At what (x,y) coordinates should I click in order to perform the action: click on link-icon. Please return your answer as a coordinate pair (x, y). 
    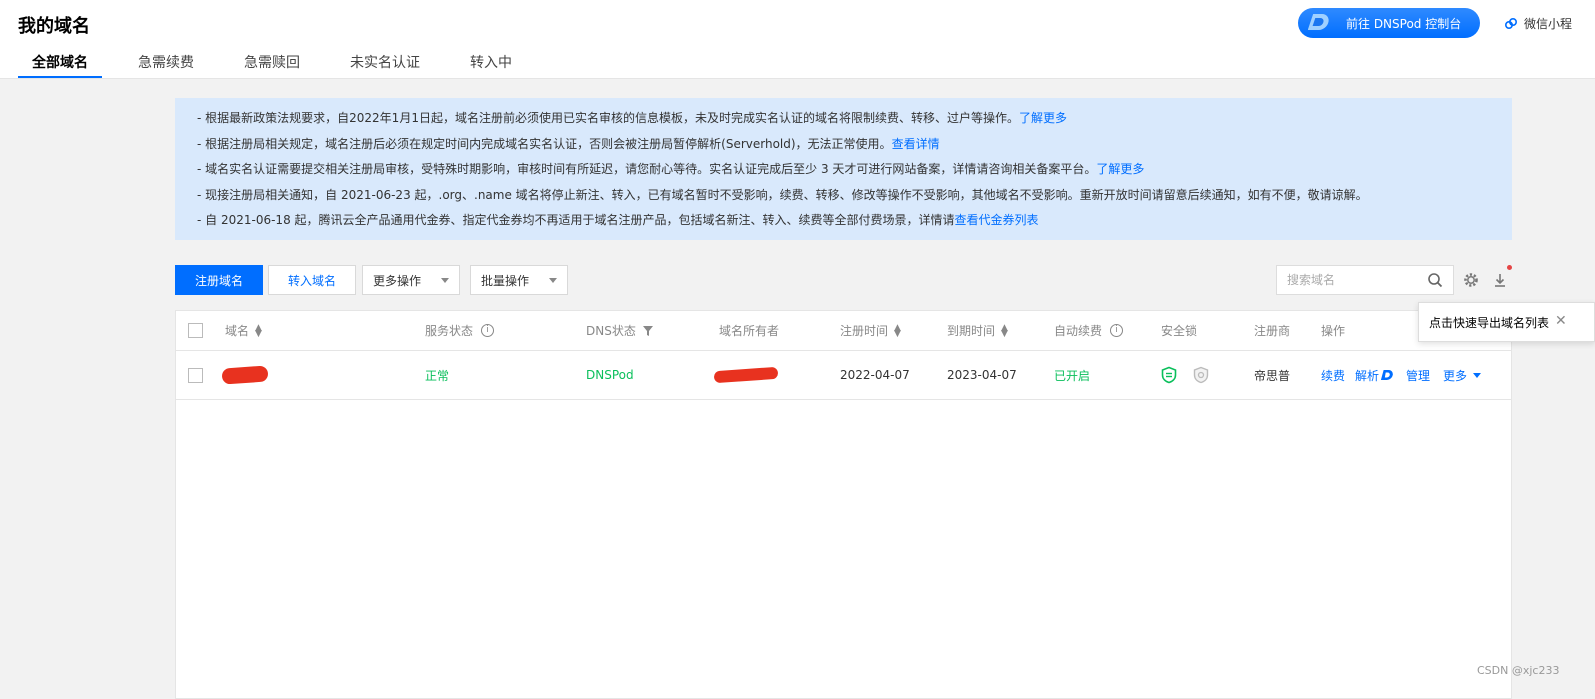
    Looking at the image, I should click on (1511, 23).